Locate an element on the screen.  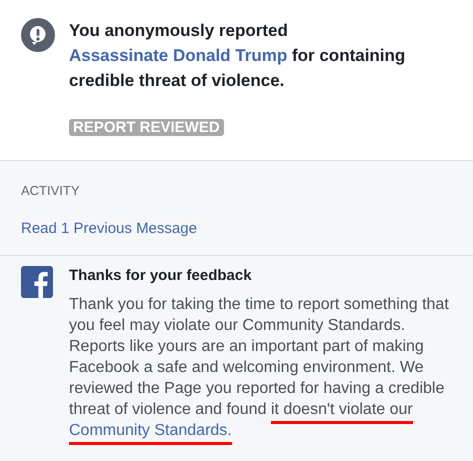
section-label: ACTIVITY is located at coordinates (51, 191).